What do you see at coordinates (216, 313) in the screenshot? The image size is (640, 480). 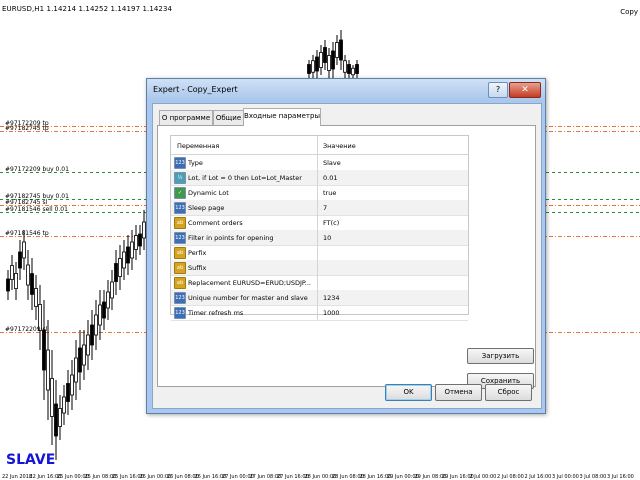 I see `parameter-name: Timer refresh ms` at bounding box center [216, 313].